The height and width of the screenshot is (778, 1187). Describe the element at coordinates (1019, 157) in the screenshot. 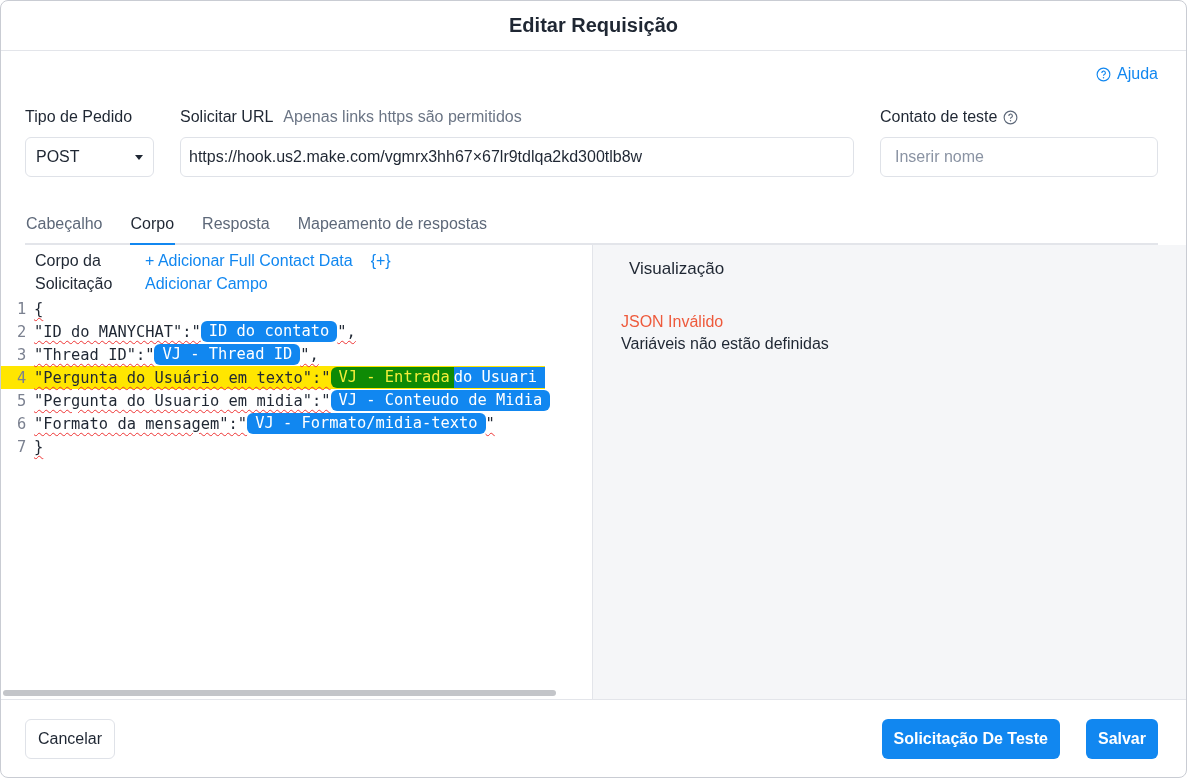

I see `contact-input-field: Inserir nome` at that location.